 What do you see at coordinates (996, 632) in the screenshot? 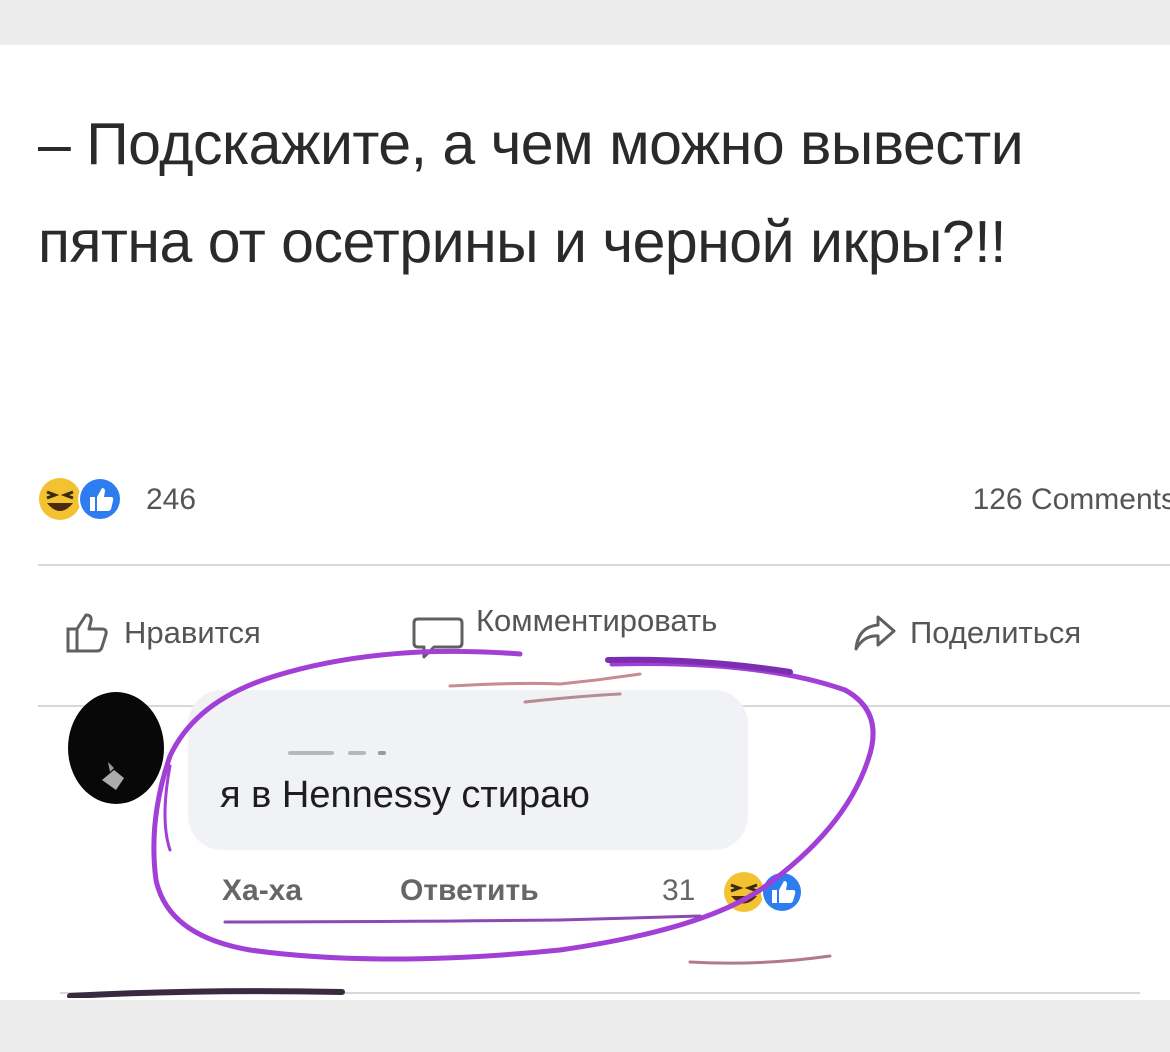
I see `share-label: Поделиться` at bounding box center [996, 632].